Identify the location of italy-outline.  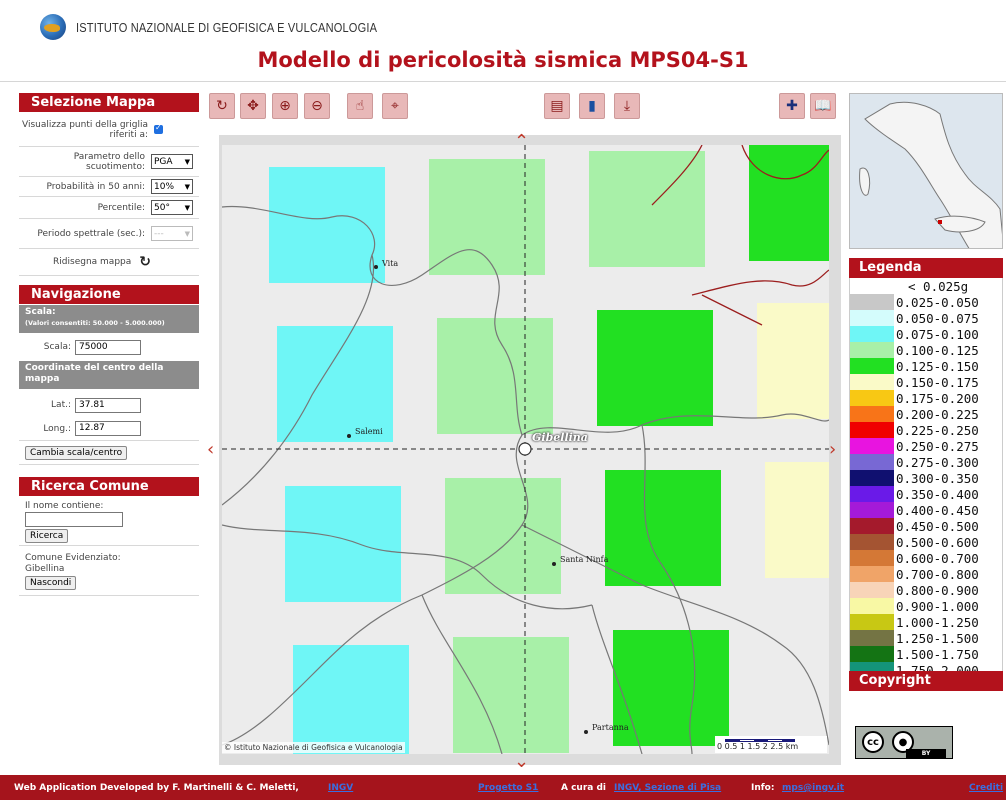
(930, 174).